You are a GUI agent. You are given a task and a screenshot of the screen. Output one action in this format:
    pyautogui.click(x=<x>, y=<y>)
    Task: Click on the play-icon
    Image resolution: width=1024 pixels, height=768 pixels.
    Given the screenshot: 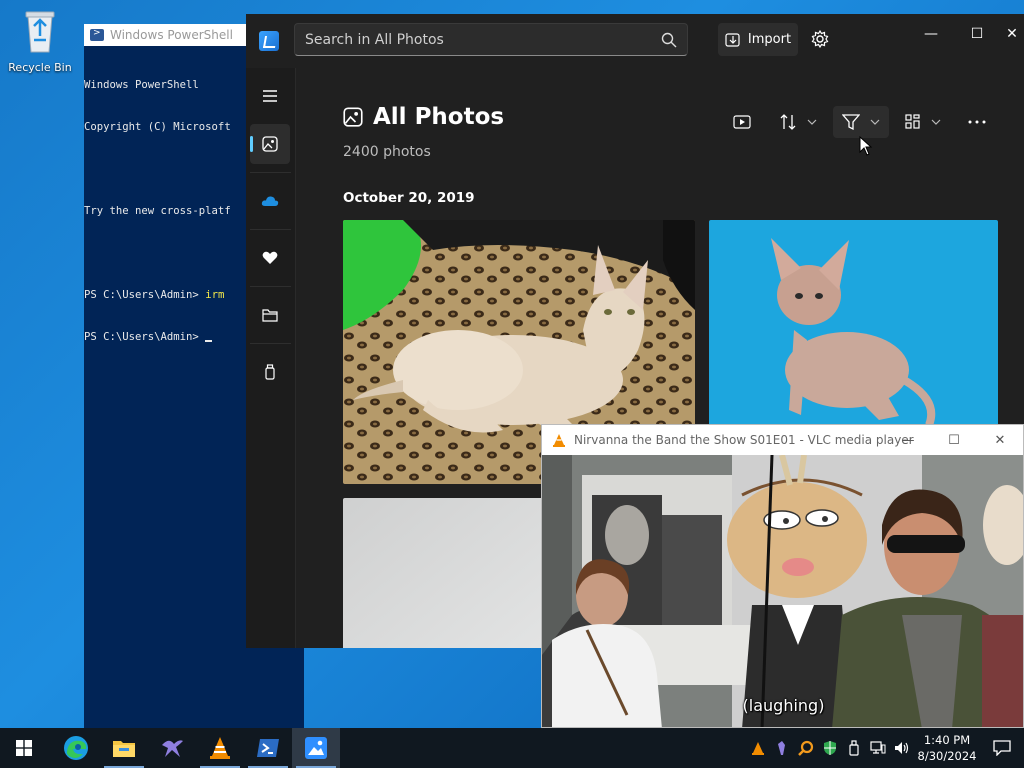 What is the action you would take?
    pyautogui.click(x=742, y=122)
    